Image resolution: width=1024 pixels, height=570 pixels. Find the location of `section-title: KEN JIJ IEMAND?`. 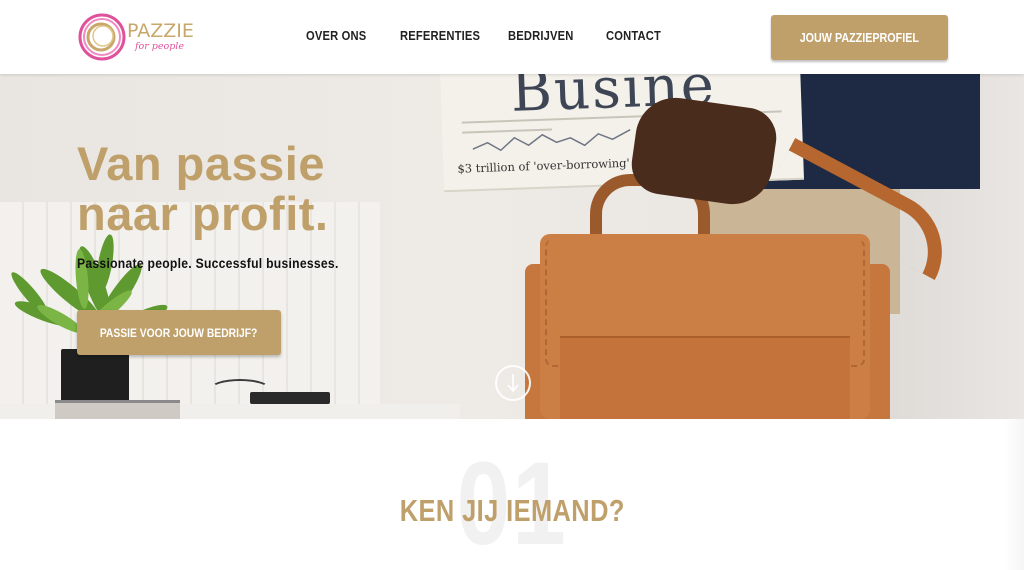

section-title: KEN JIJ IEMAND? is located at coordinates (512, 511).